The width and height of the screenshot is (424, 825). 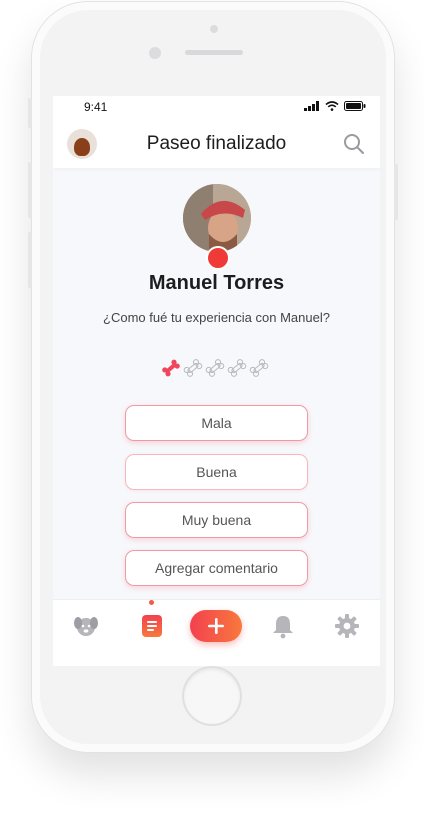 What do you see at coordinates (214, 29) in the screenshot?
I see `sensor-dot` at bounding box center [214, 29].